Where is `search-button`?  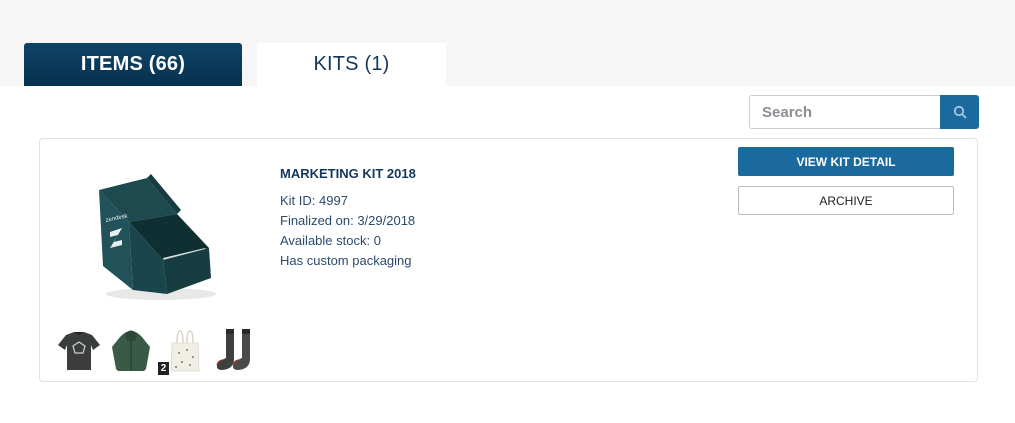 search-button is located at coordinates (959, 112).